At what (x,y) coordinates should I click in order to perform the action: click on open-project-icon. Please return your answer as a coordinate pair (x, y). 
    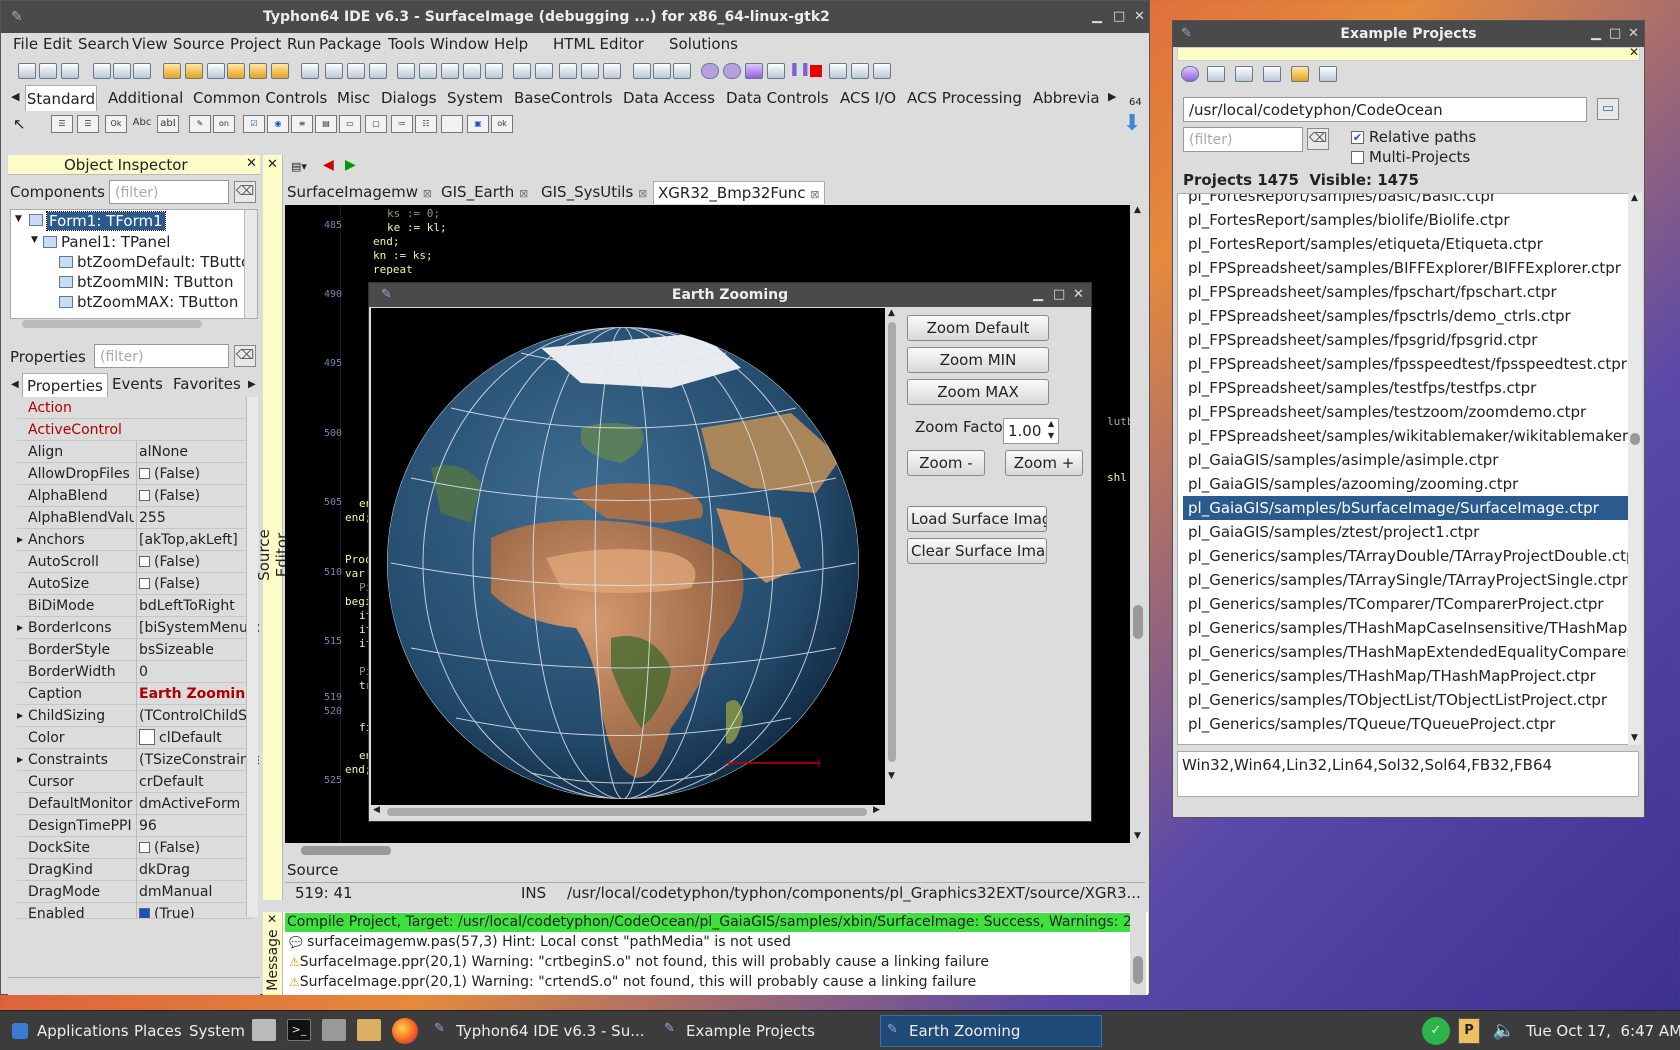
    Looking at the image, I should click on (1244, 74).